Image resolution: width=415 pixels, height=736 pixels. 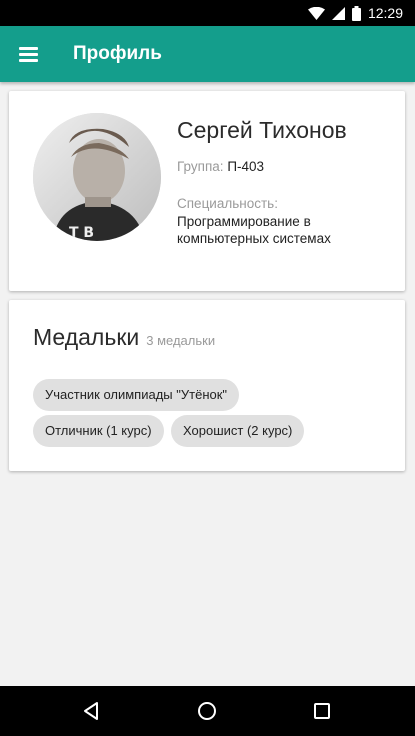 I want to click on group-row: Группа: П-403, so click(x=220, y=166).